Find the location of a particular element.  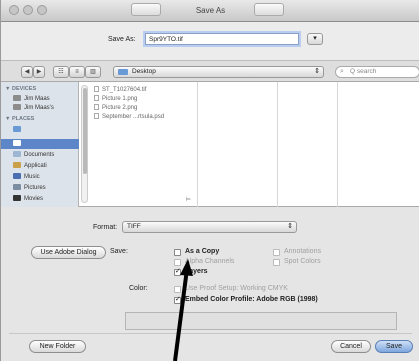

annotation-arrow-icon is located at coordinates (183, 310).